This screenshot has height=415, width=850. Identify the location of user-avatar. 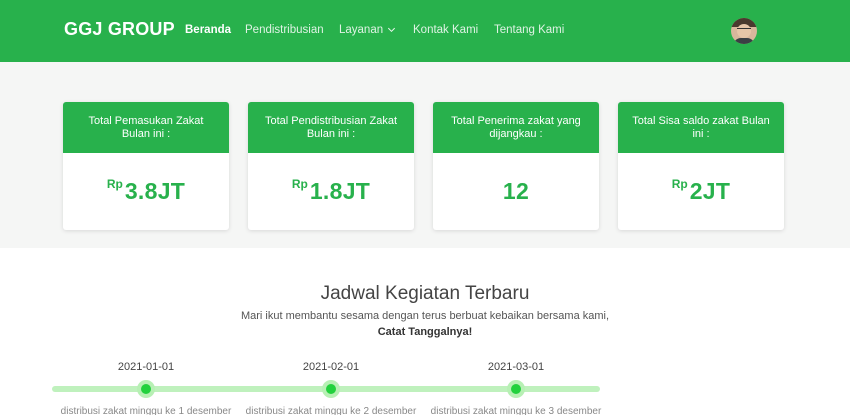
(744, 31).